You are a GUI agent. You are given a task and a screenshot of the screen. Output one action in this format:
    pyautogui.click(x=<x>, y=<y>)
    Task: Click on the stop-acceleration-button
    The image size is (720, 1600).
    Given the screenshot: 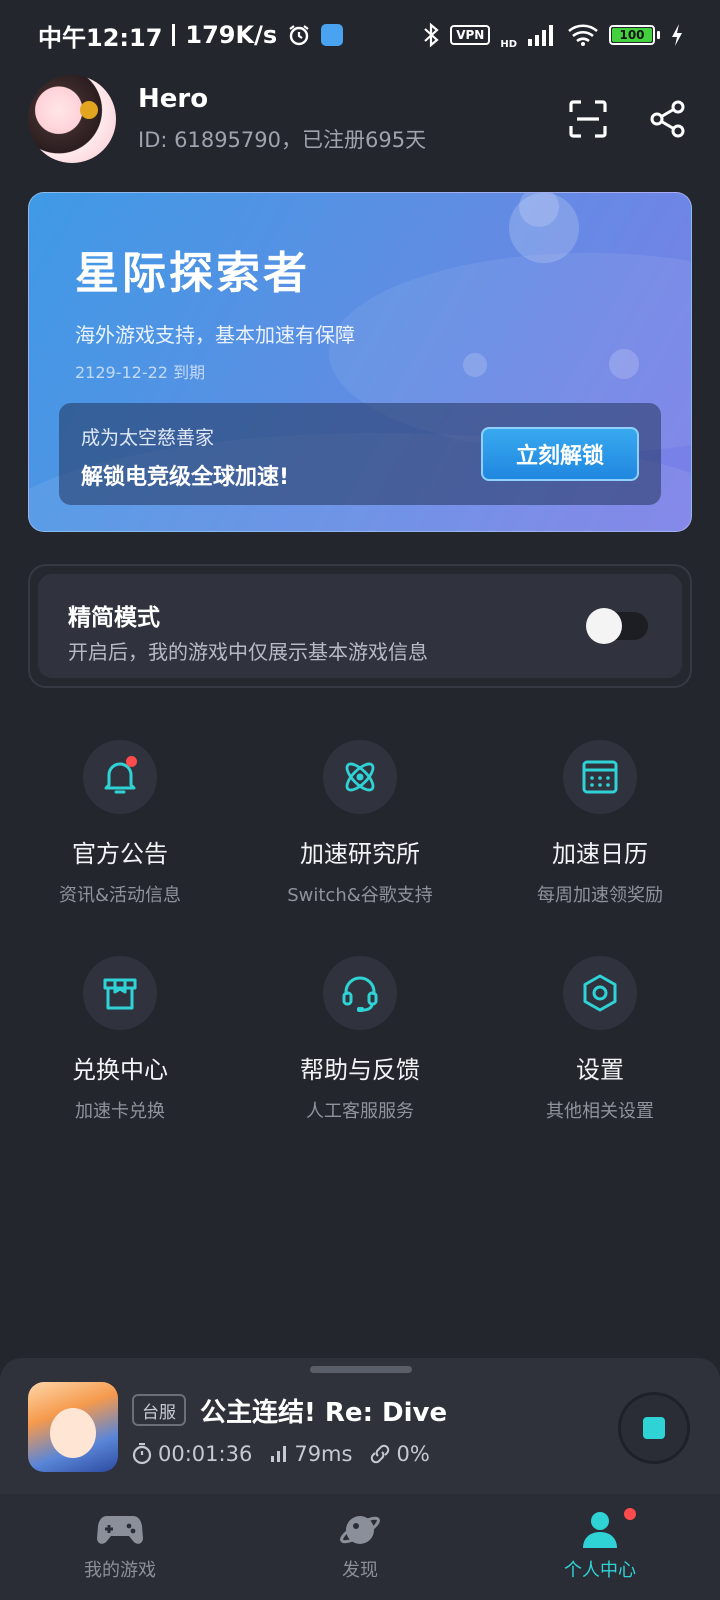 What is the action you would take?
    pyautogui.click(x=654, y=1428)
    